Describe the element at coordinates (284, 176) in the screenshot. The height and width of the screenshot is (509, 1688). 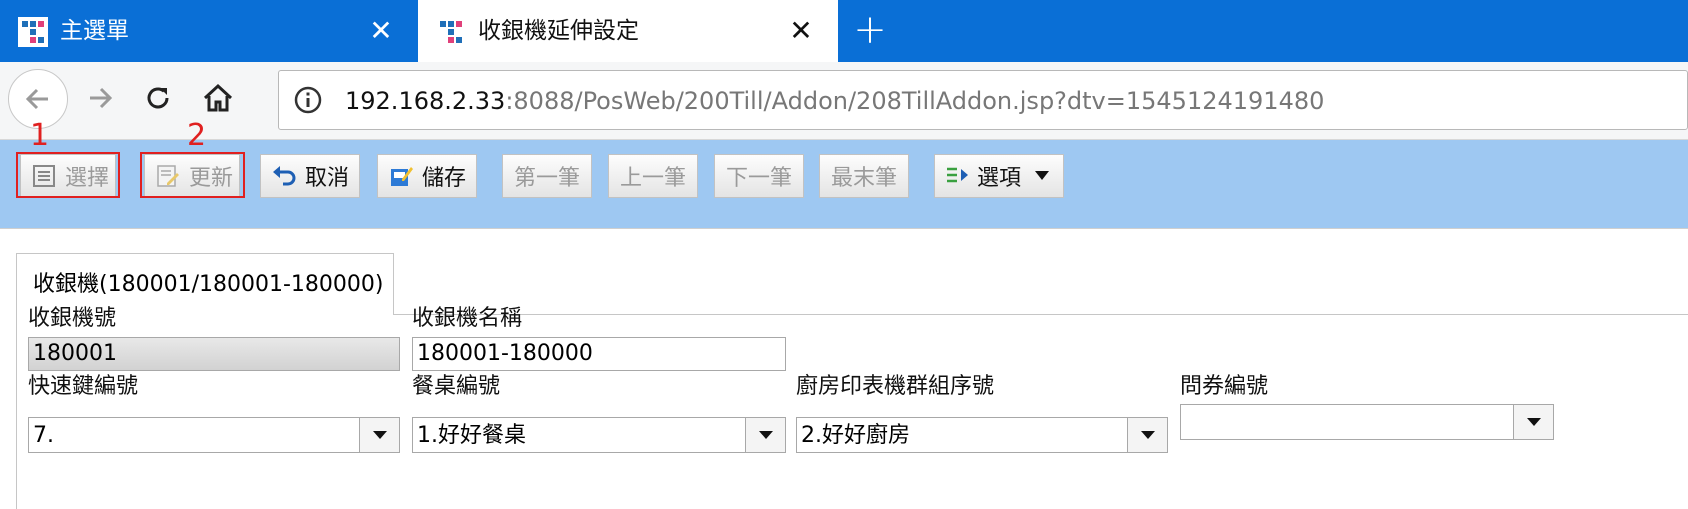
I see `undo-icon` at that location.